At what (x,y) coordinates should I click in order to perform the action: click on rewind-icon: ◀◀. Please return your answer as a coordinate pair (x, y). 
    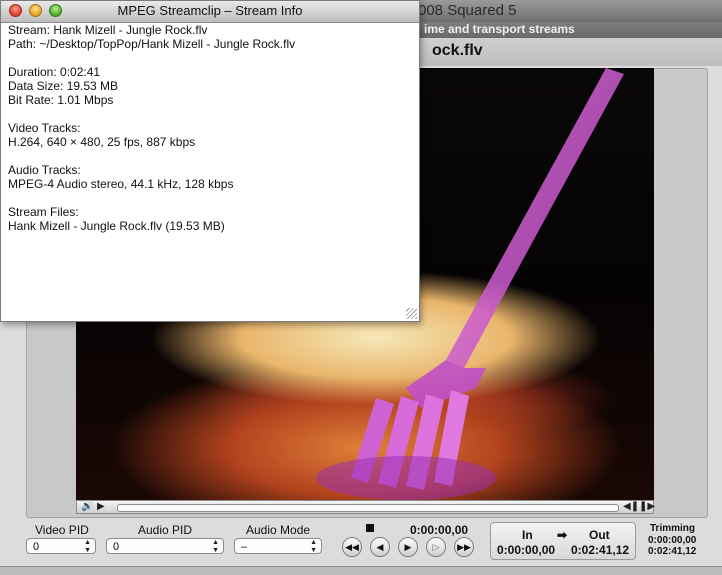
    Looking at the image, I should click on (352, 547).